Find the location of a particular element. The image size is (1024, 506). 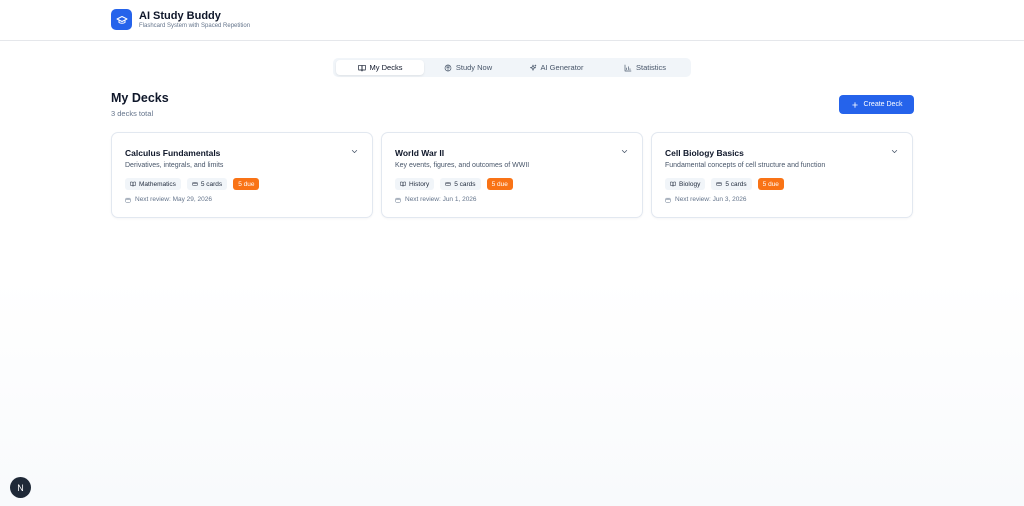

deck-badges: Biology 5 cards 5 due is located at coordinates (724, 184).